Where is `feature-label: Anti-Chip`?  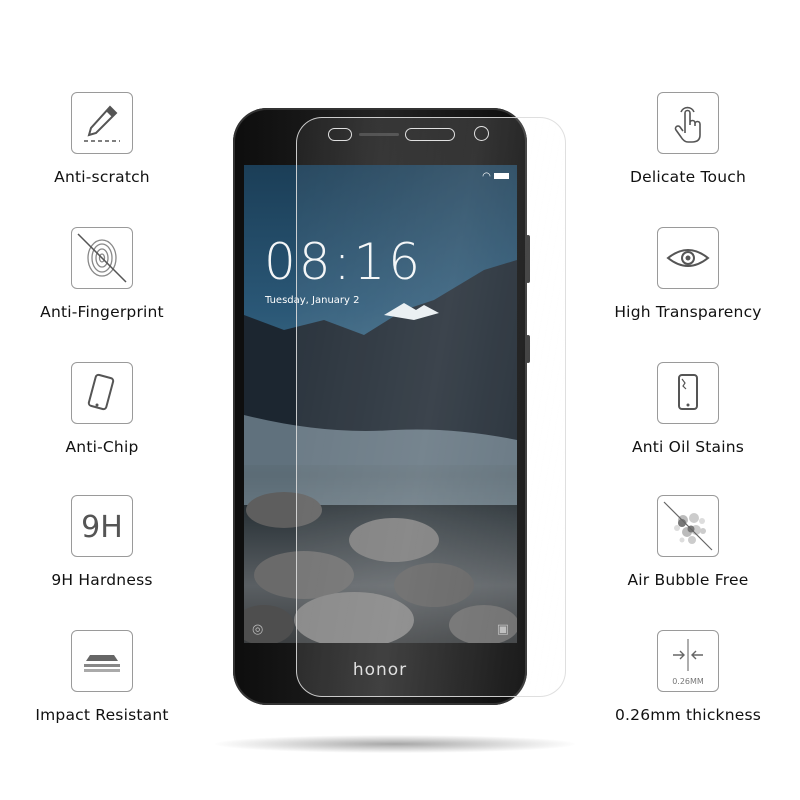
feature-label: Anti-Chip is located at coordinates (102, 447).